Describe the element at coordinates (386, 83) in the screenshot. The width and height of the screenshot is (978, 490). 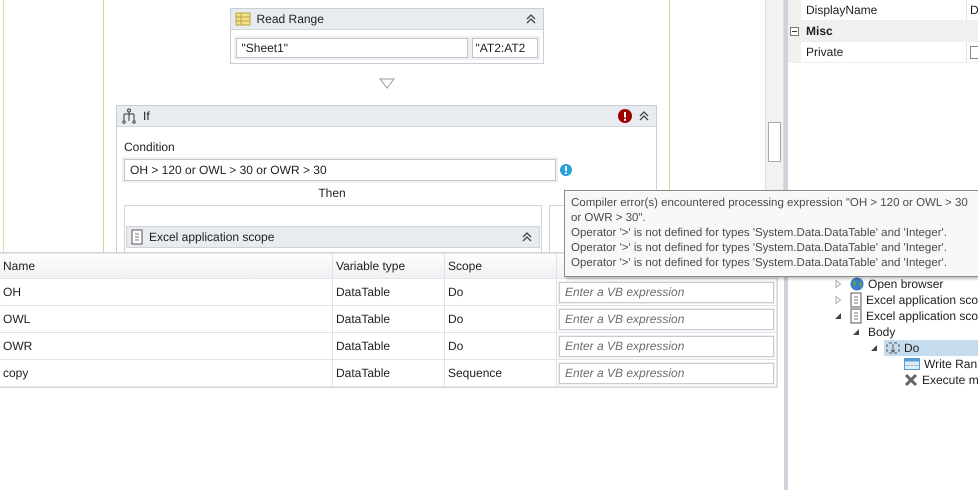
I see `down-triangle-icon` at that location.